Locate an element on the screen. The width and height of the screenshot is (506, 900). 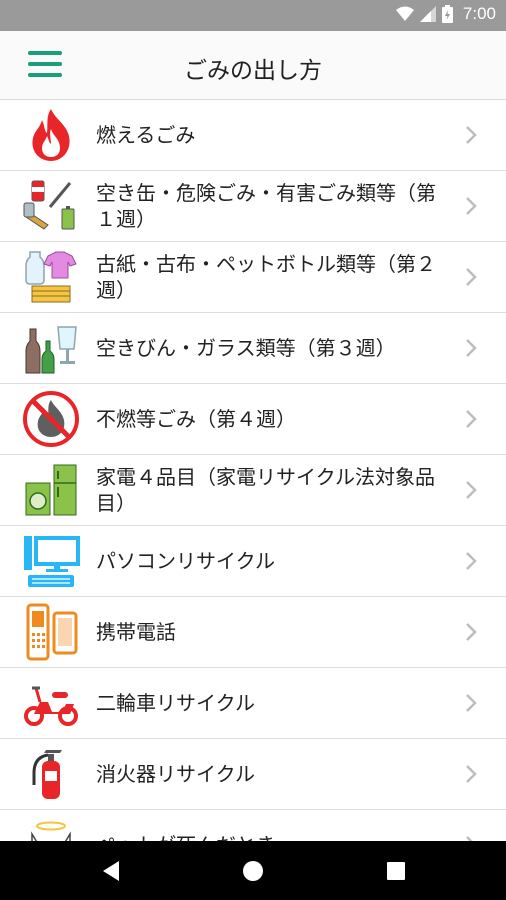
list-item-label: 古紙・古布・ペットボトル類等（第２週） is located at coordinates (266, 277).